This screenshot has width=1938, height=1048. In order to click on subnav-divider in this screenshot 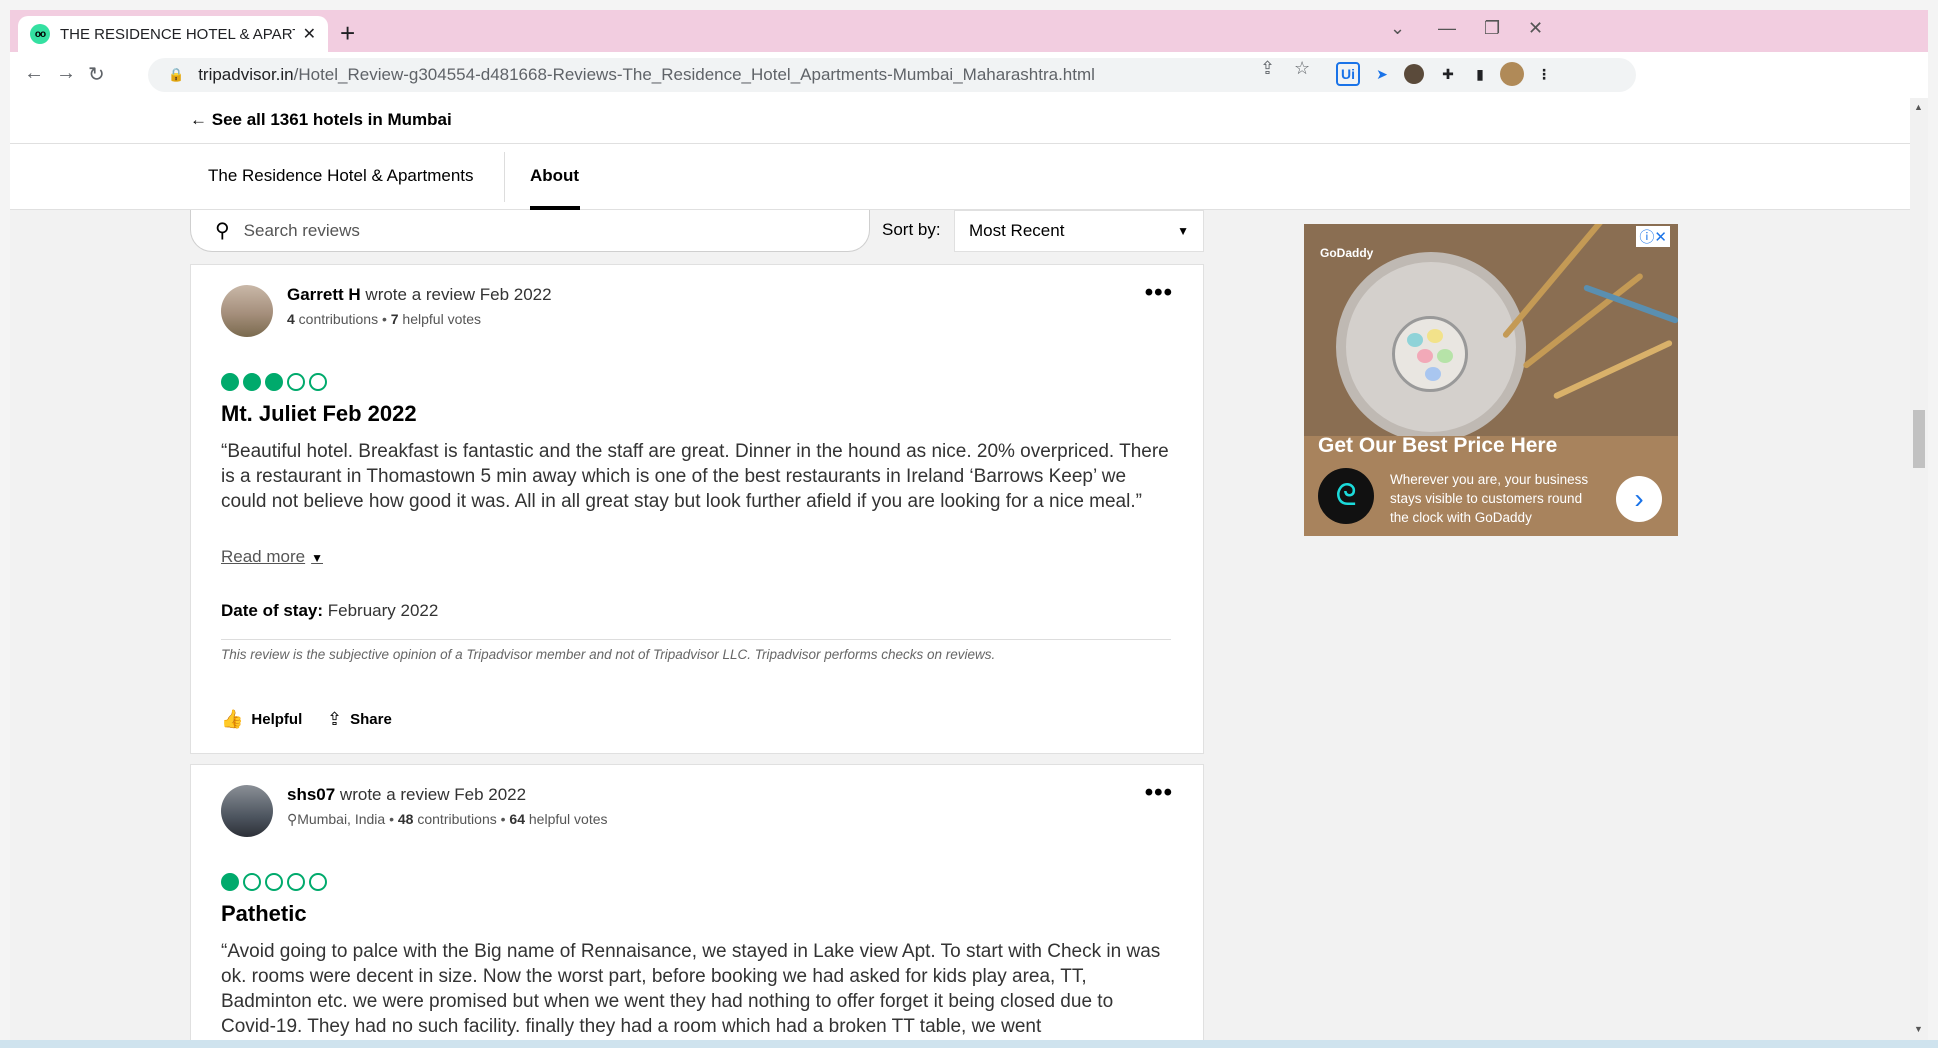, I will do `click(504, 177)`.